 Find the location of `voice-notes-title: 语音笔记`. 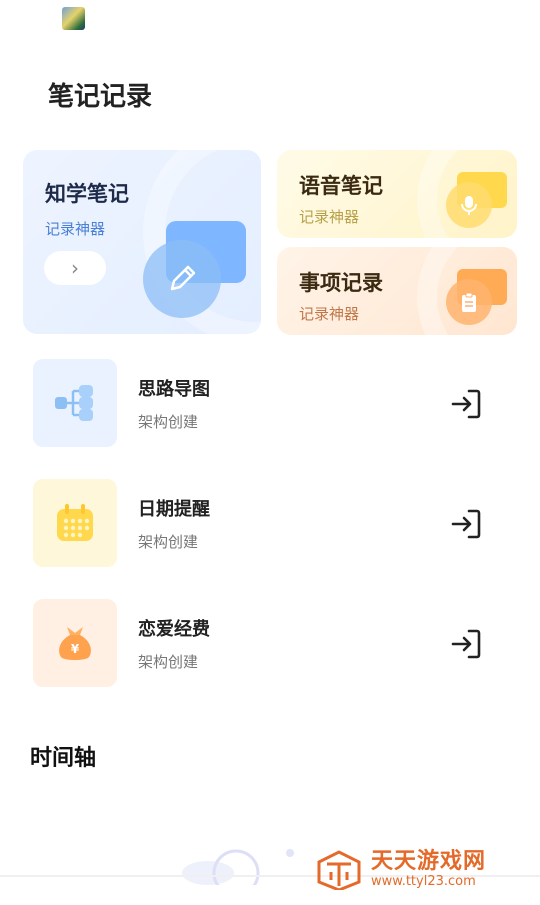

voice-notes-title: 语音笔记 is located at coordinates (341, 186).